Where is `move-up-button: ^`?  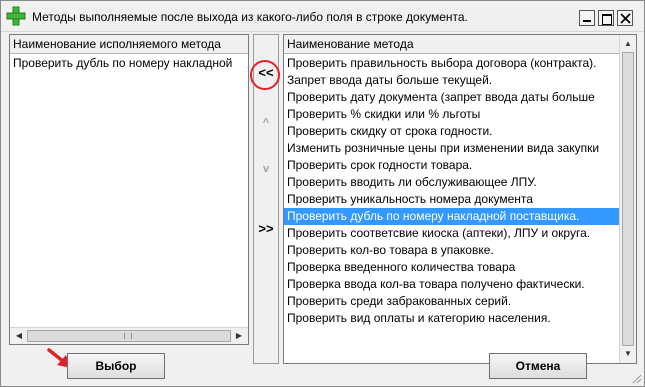 move-up-button: ^ is located at coordinates (266, 123).